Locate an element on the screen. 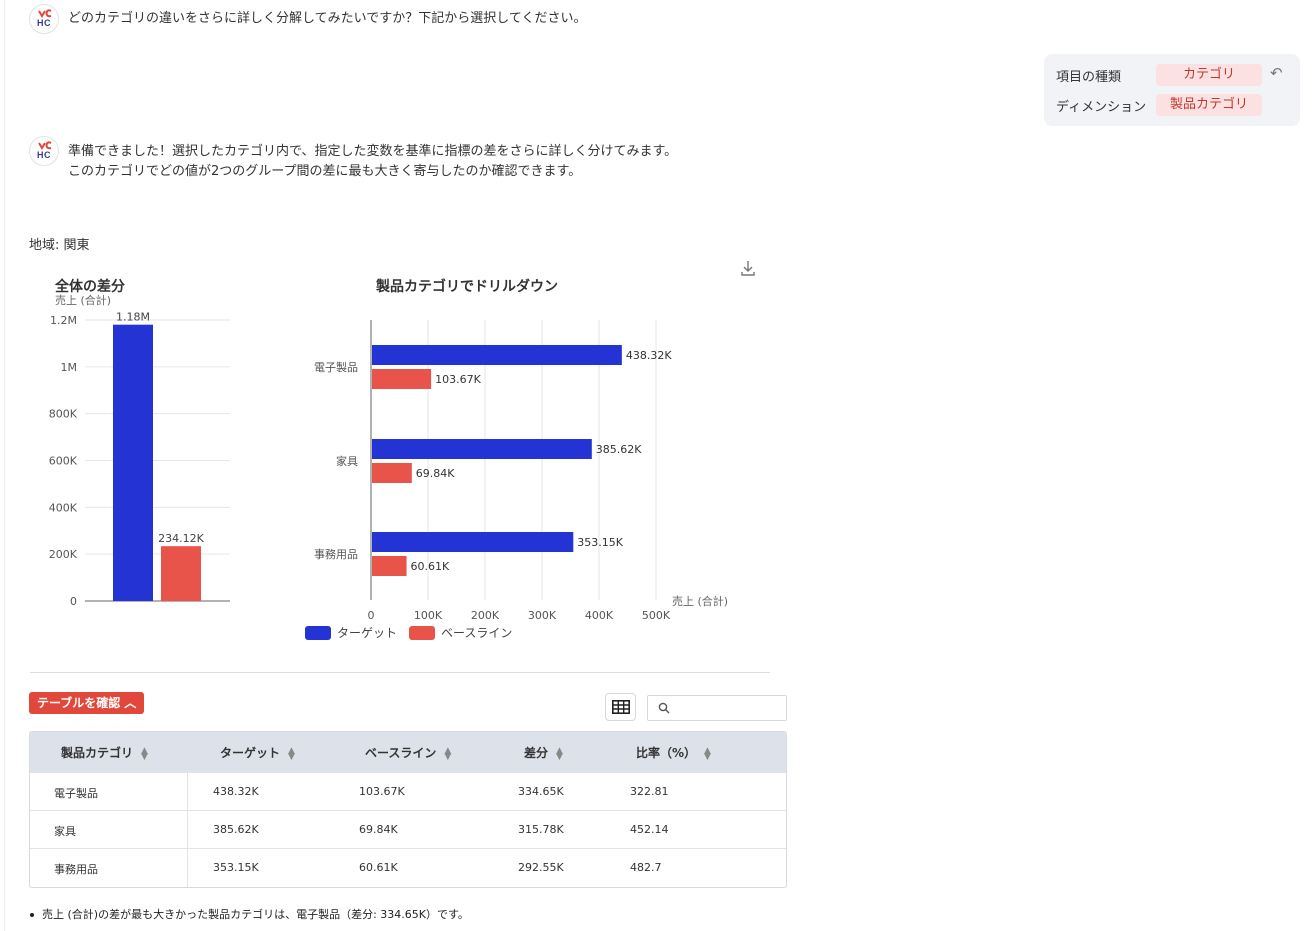  table-cell: 家具 is located at coordinates (65, 831).